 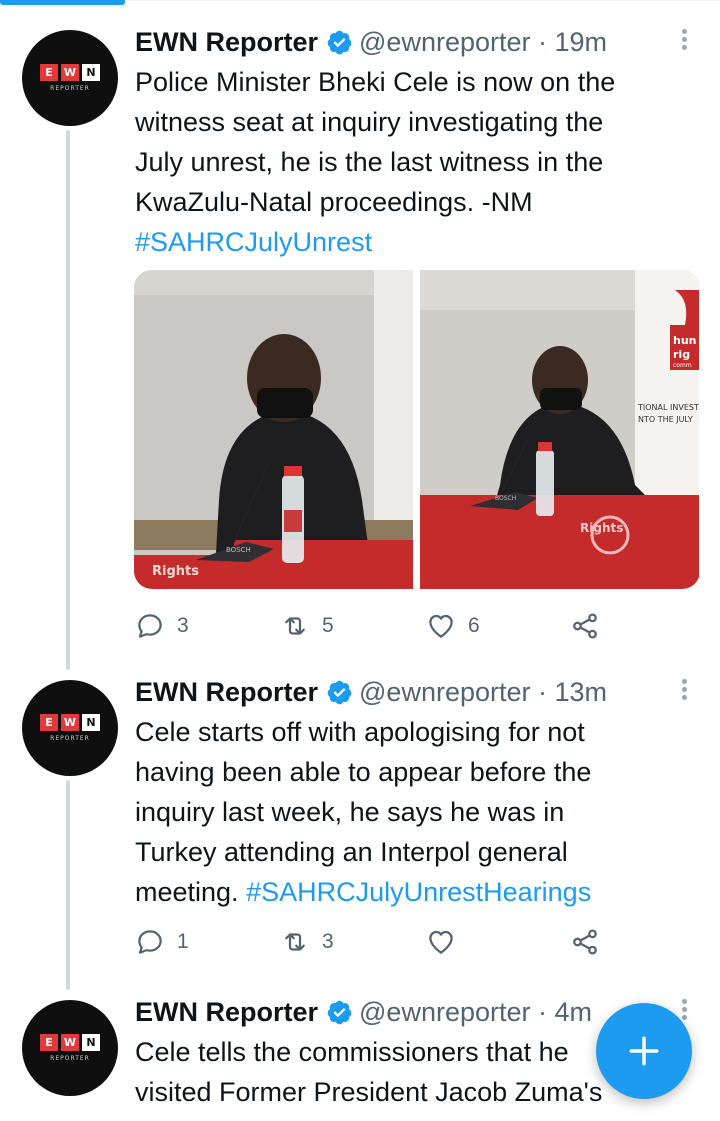 What do you see at coordinates (328, 941) in the screenshot?
I see `retweet-count: 3` at bounding box center [328, 941].